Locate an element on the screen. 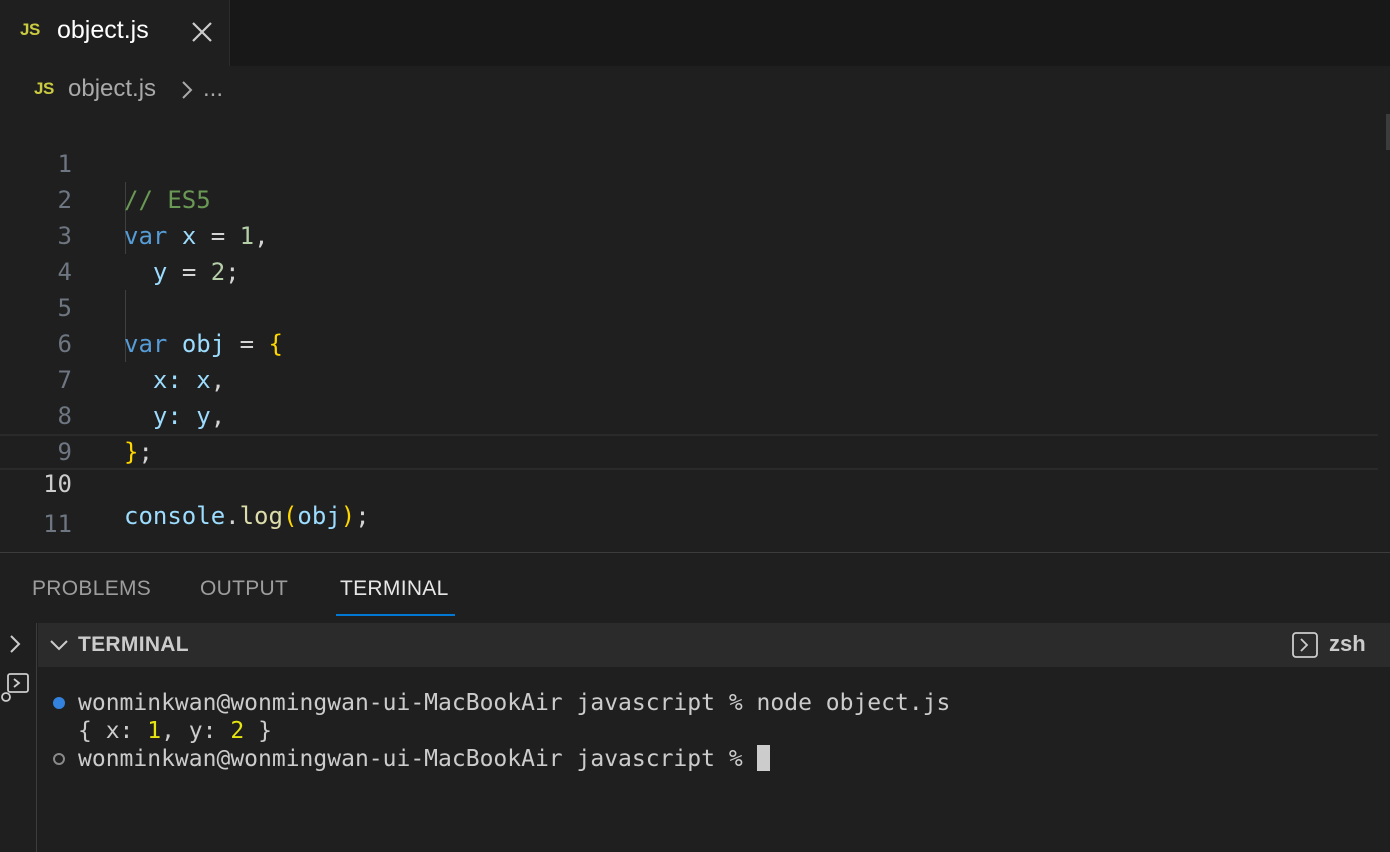  code-line: 3 y = 2; is located at coordinates (689, 234).